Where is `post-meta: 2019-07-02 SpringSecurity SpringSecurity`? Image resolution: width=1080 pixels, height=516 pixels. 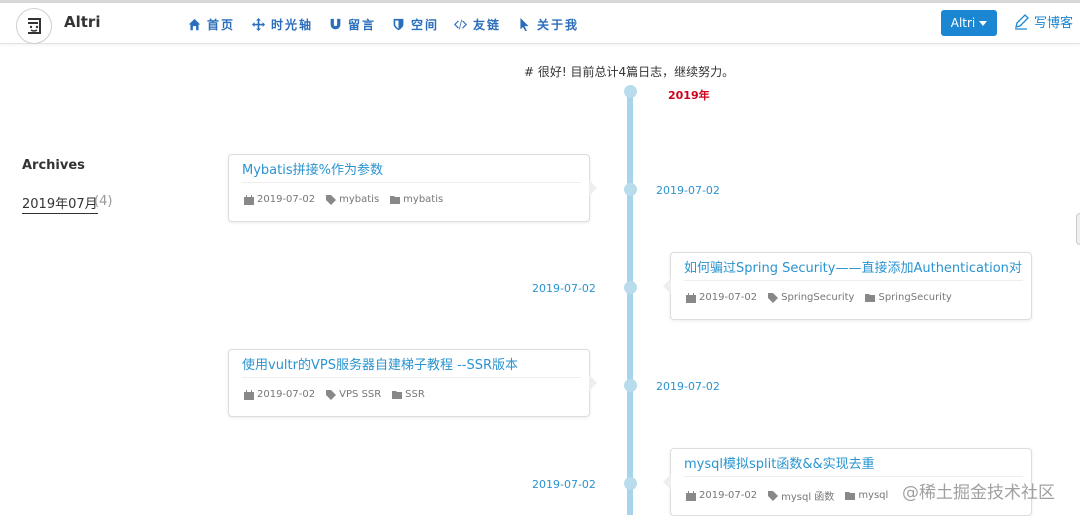 post-meta: 2019-07-02 SpringSecurity SpringSecurity is located at coordinates (819, 297).